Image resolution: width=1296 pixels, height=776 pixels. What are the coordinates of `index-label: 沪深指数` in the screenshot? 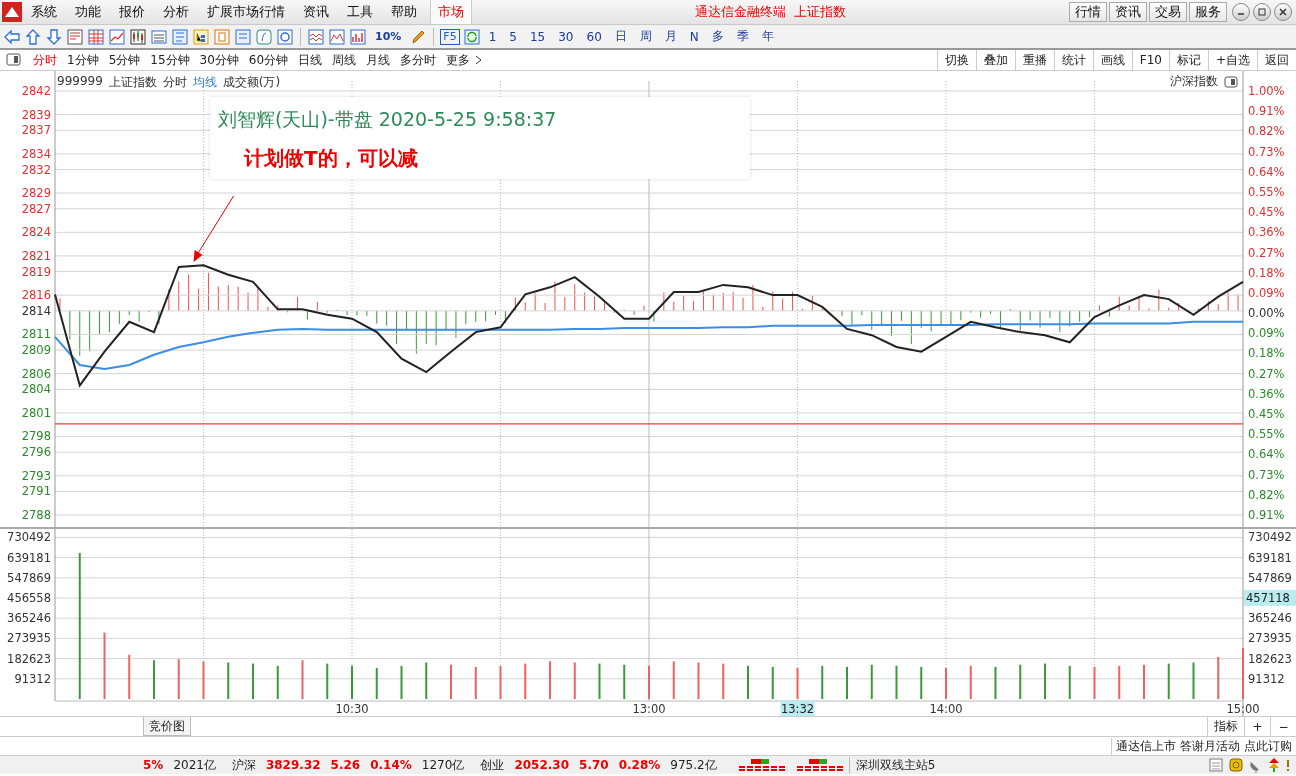 It's located at (1194, 81).